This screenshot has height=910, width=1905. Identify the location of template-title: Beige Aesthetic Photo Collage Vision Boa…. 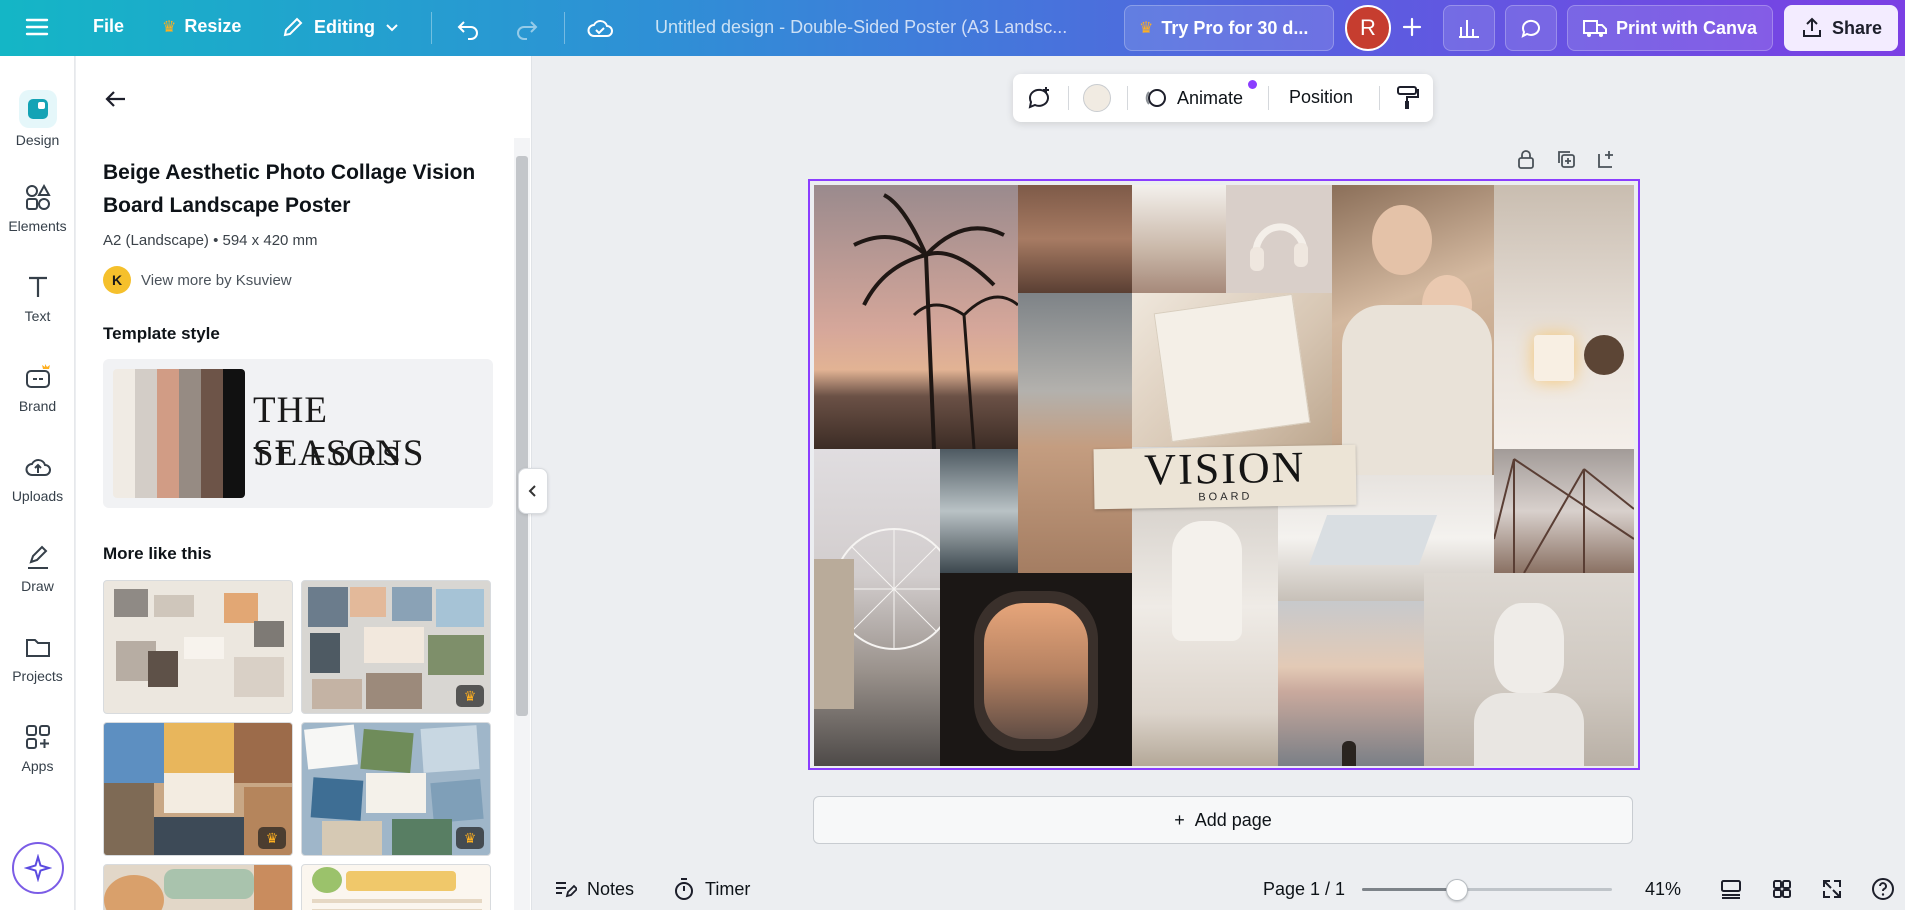
(289, 189).